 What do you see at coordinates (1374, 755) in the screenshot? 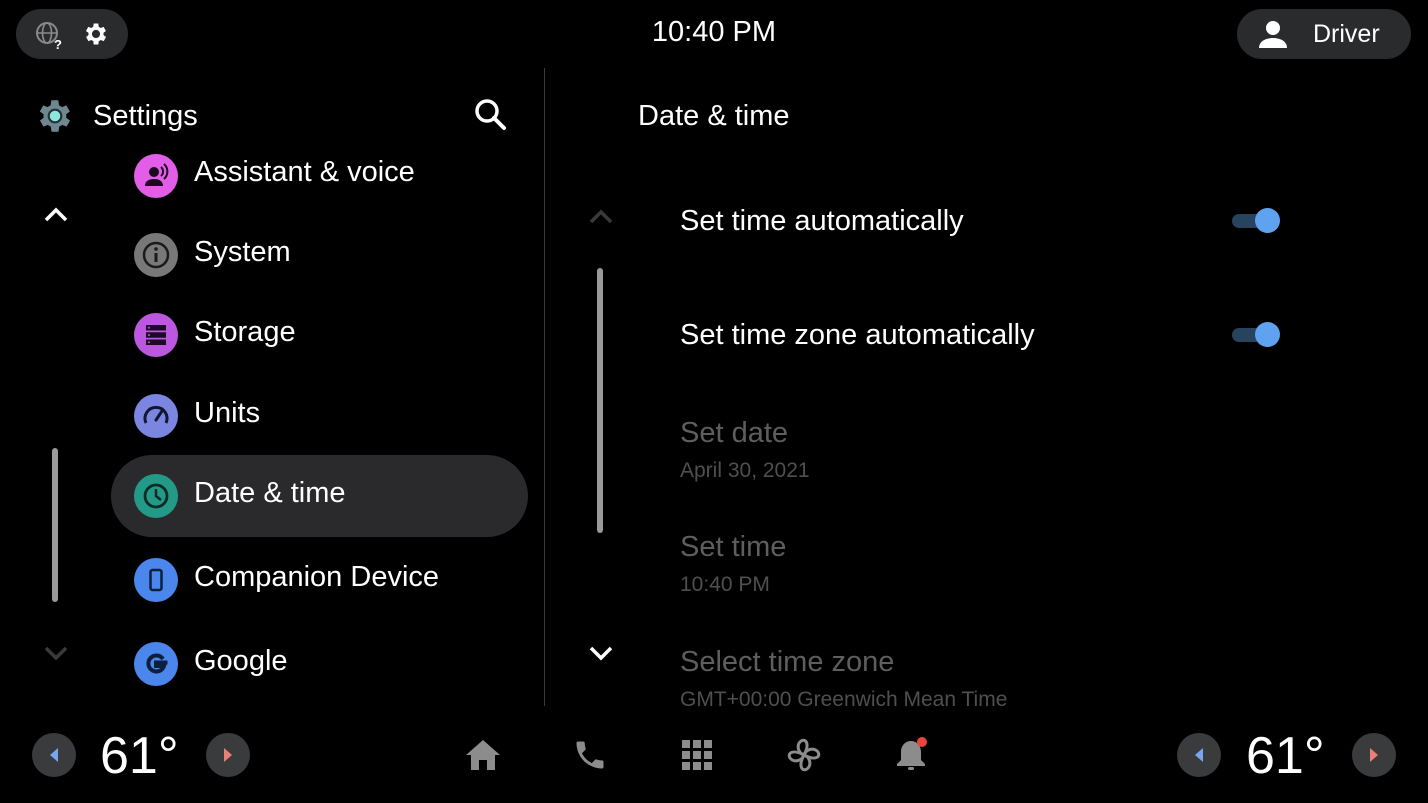
I see `right-temp-up-button` at bounding box center [1374, 755].